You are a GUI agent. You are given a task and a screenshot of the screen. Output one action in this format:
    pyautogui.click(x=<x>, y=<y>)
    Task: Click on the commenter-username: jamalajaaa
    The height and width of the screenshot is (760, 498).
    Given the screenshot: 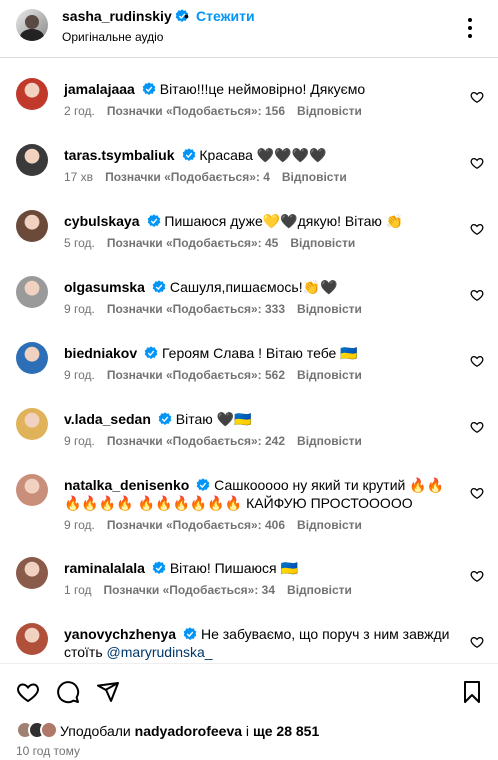 What is the action you would take?
    pyautogui.click(x=99, y=89)
    